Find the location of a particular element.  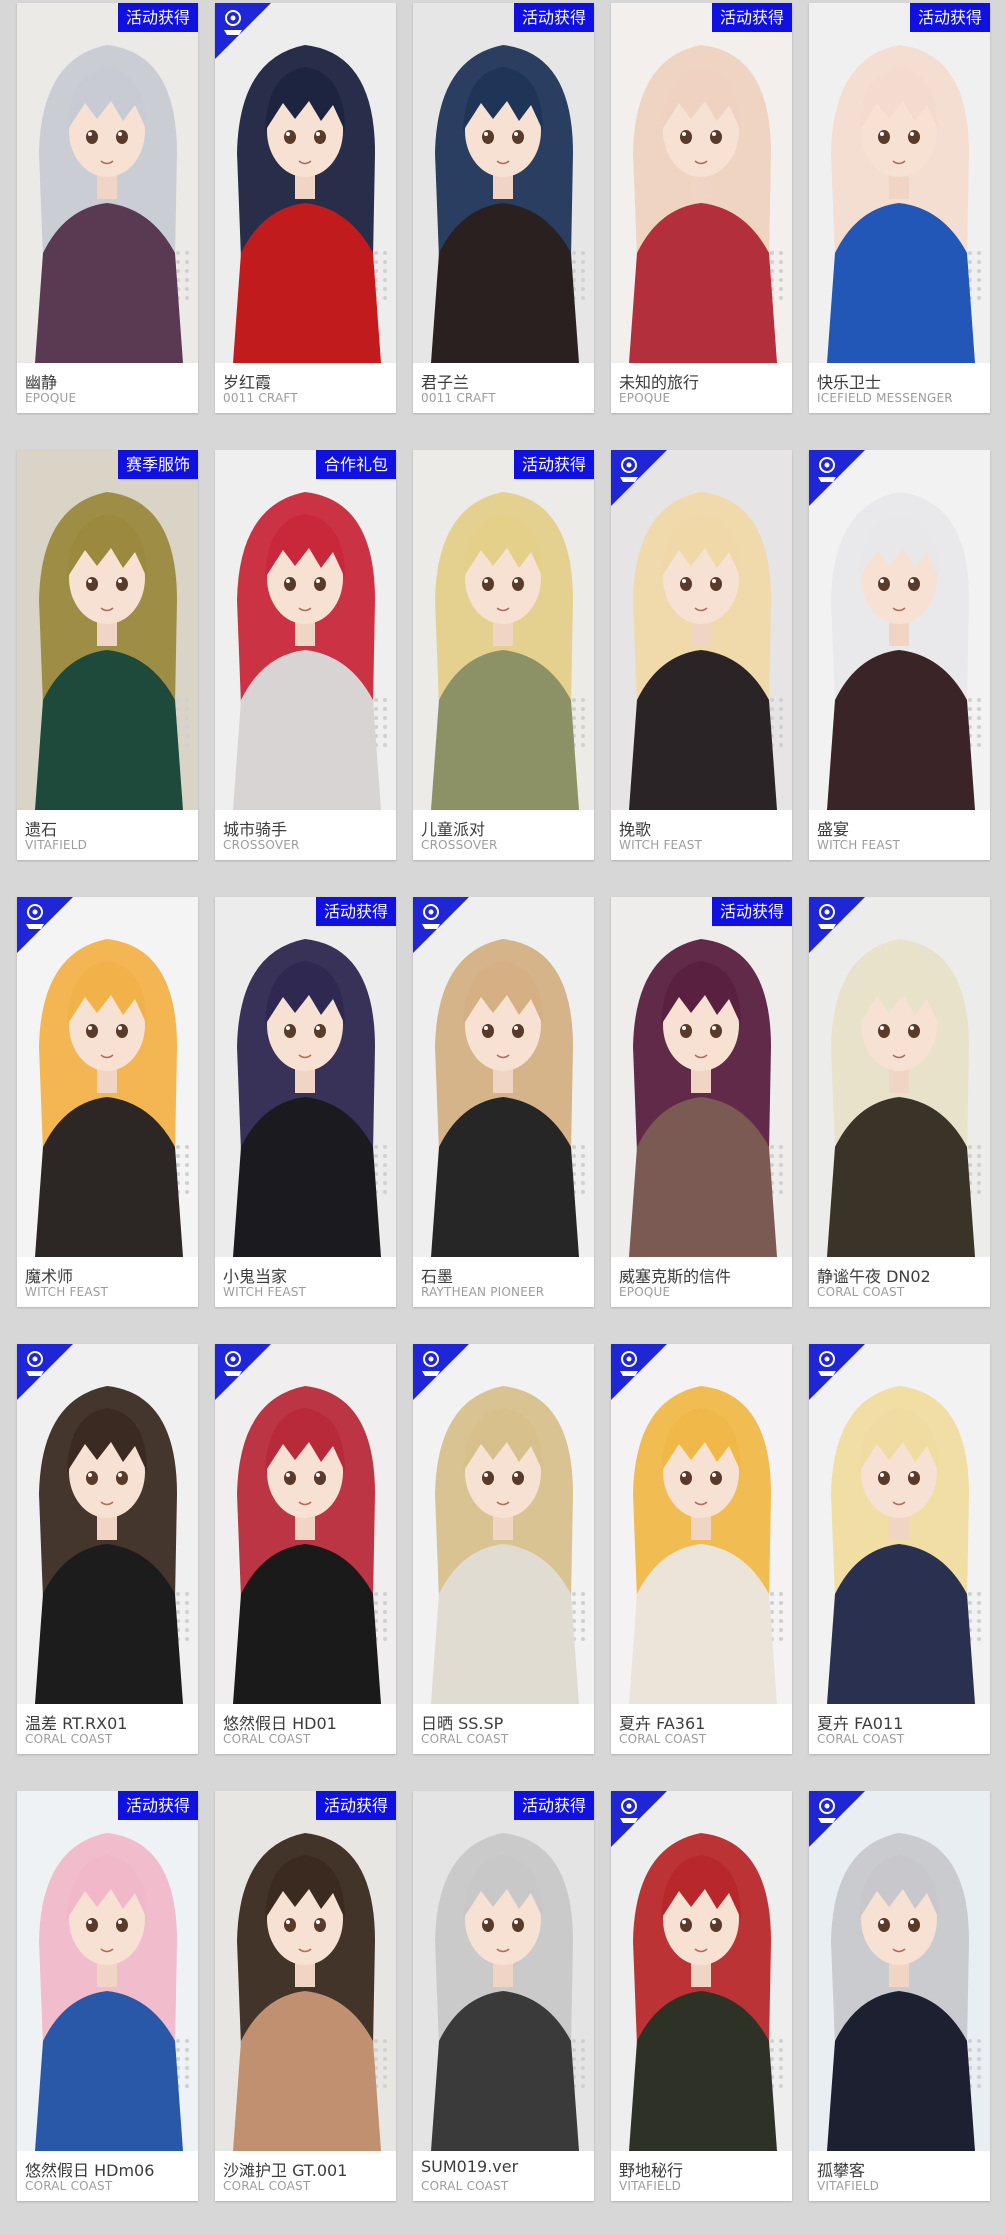

skin-caption: 悠然假日 HD01 CORAL COAST is located at coordinates (305, 1729).